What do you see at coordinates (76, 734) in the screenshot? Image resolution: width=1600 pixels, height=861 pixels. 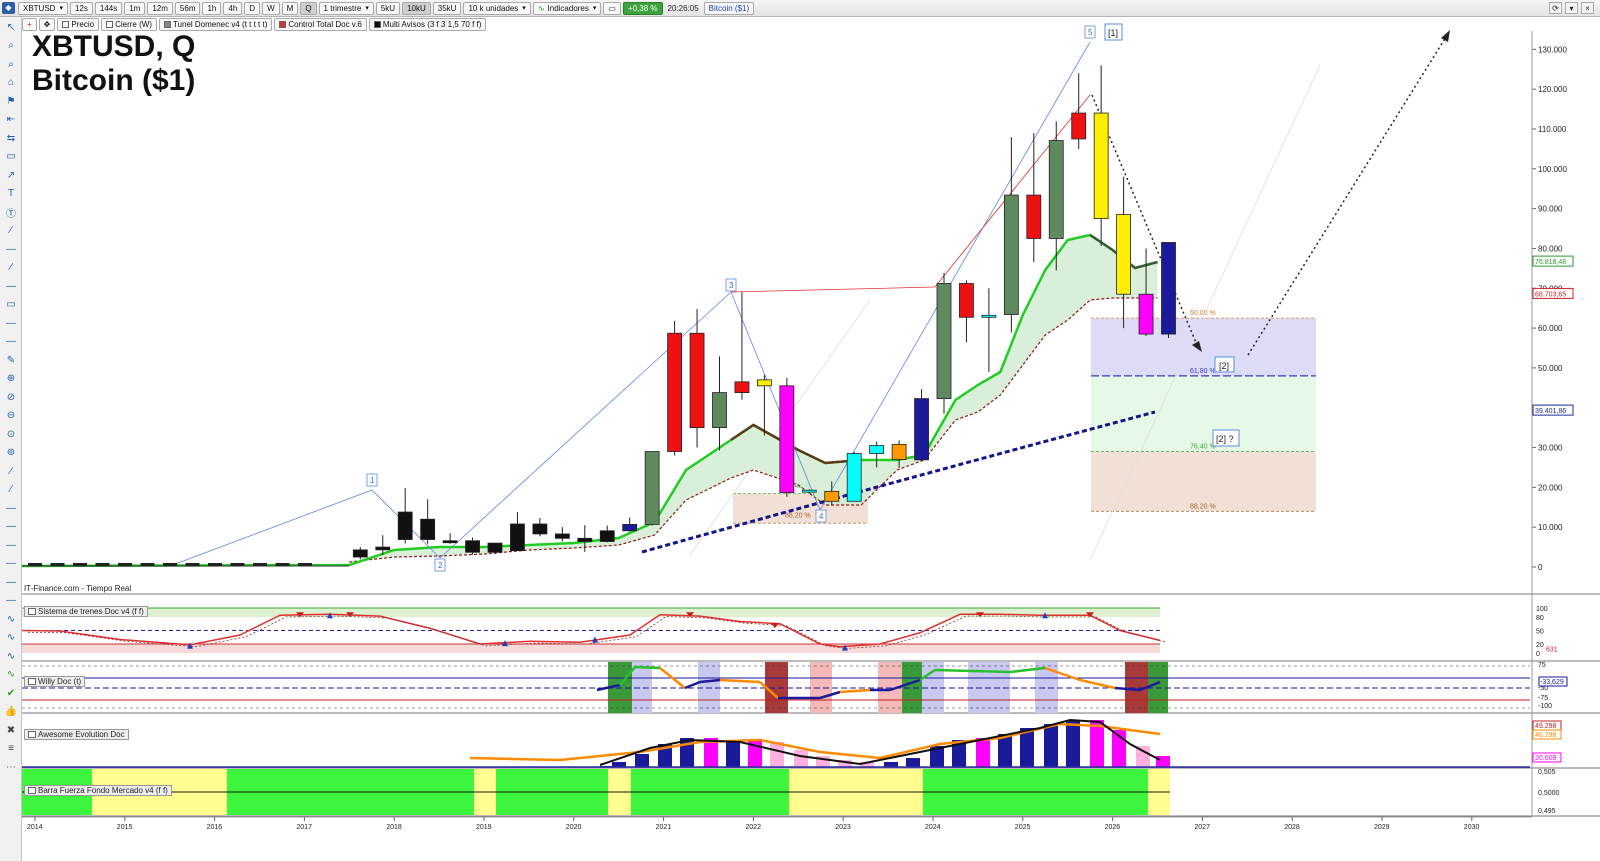 I see `panel-label-awesome: Awesome Evolution Doc` at bounding box center [76, 734].